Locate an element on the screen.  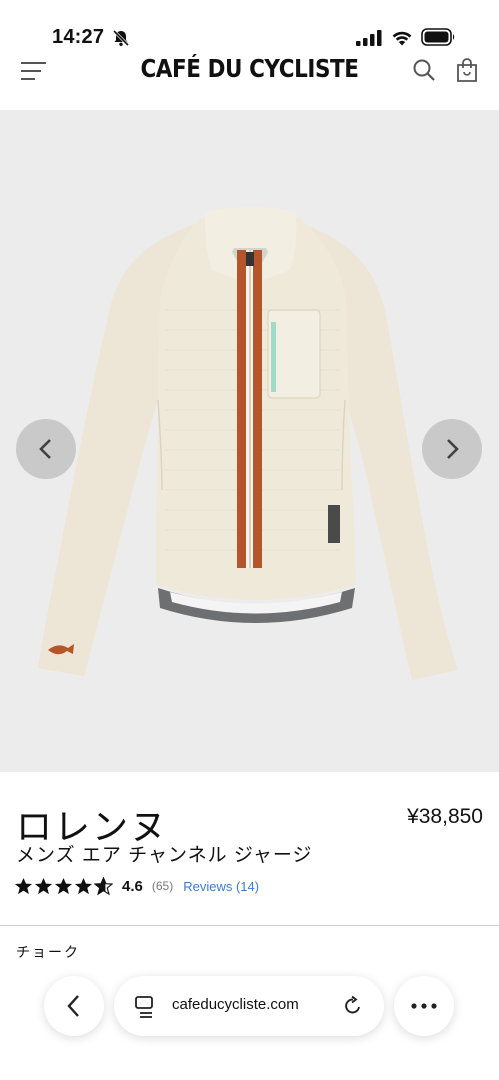
divider is located at coordinates (249, 925).